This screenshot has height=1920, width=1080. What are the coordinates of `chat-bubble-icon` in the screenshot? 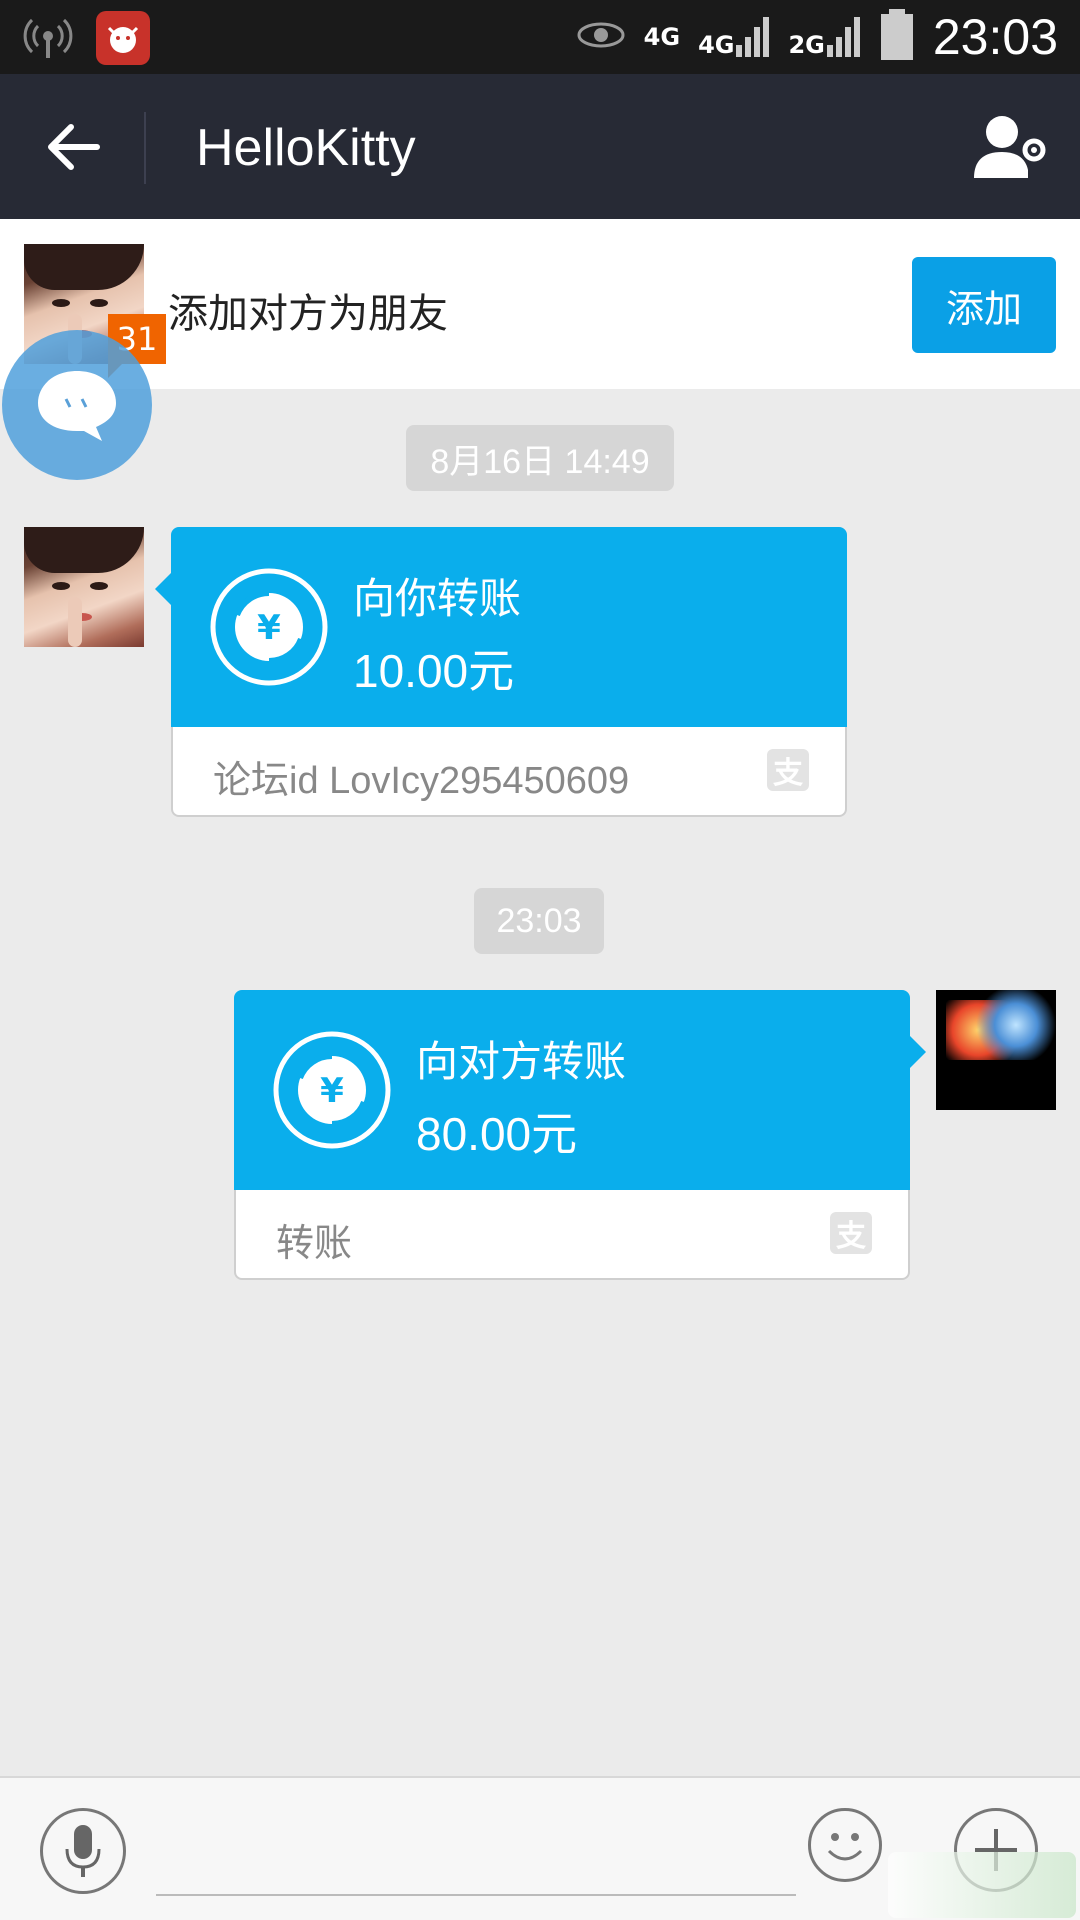 It's located at (77, 406).